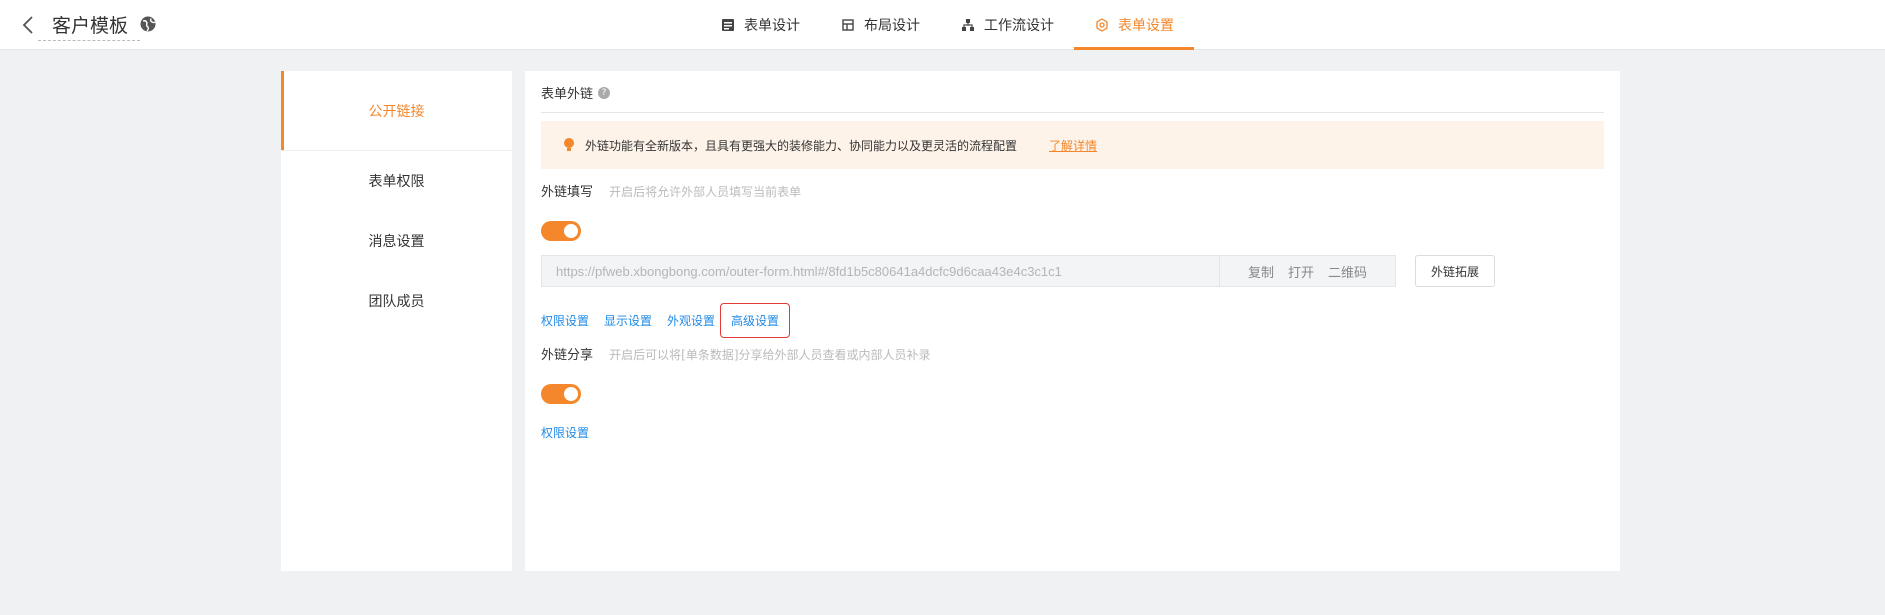 This screenshot has width=1885, height=615. I want to click on fill-toggle, so click(561, 231).